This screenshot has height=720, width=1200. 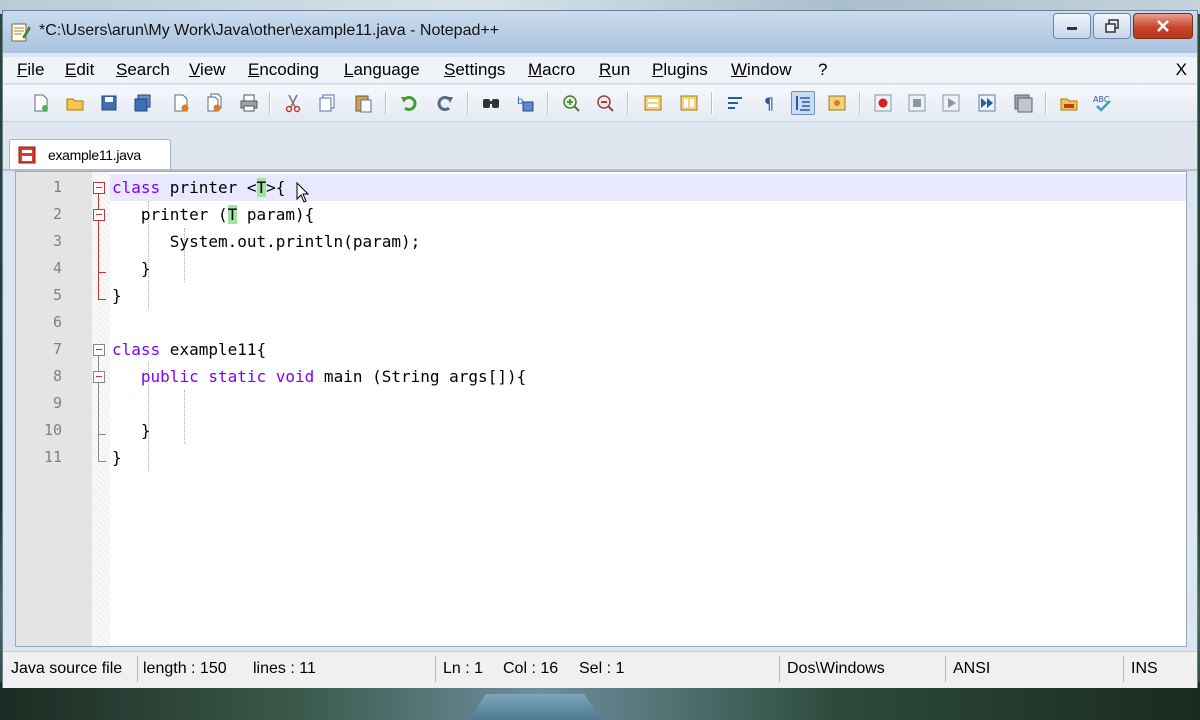 What do you see at coordinates (52, 430) in the screenshot?
I see `line-number: 10` at bounding box center [52, 430].